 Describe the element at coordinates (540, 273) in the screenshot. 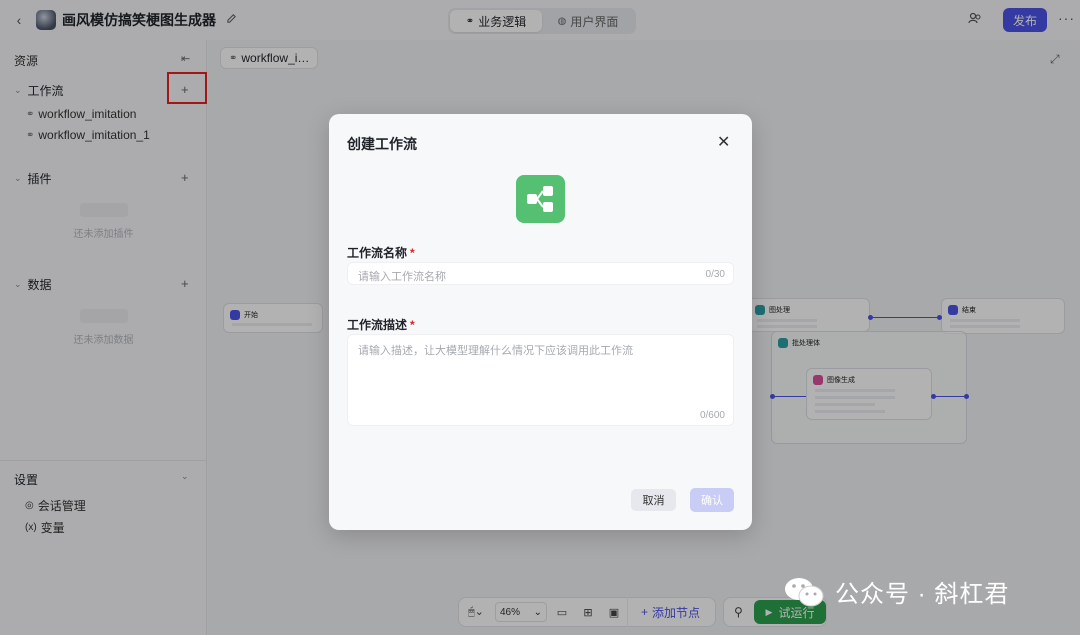

I see `workflow-name-input: 请输入工作流名称 0/30` at that location.